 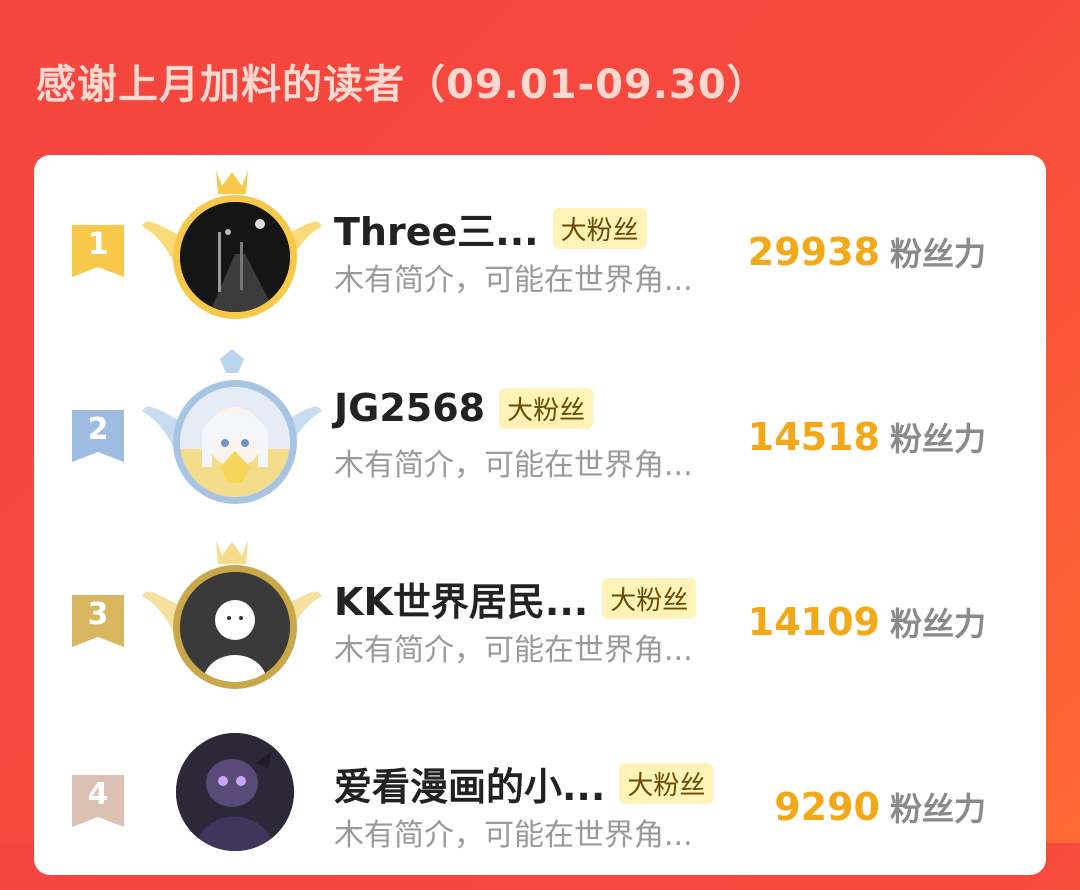 I want to click on fan-power: 14109 粉丝力, so click(x=867, y=622).